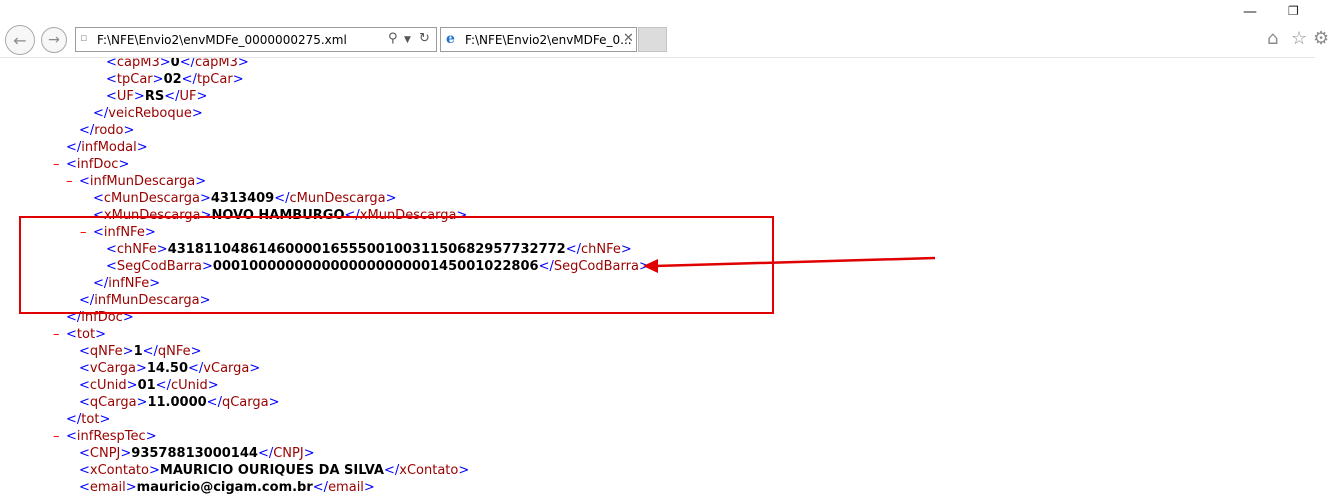 This screenshot has height=496, width=1329. I want to click on tag-value: 4313409, so click(242, 198).